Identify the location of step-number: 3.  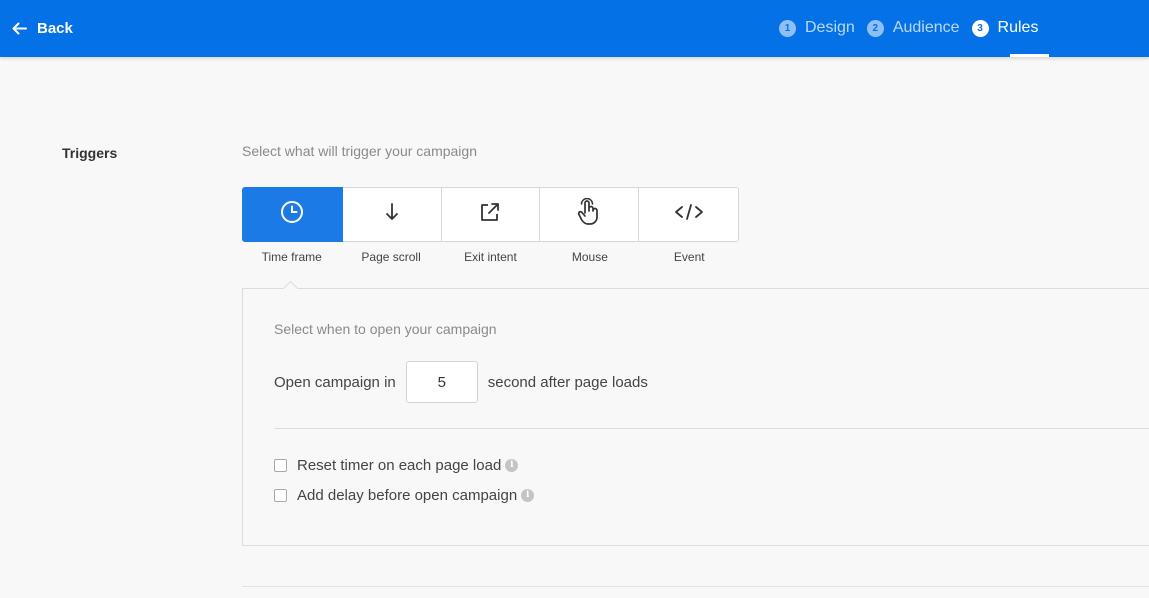
(980, 28).